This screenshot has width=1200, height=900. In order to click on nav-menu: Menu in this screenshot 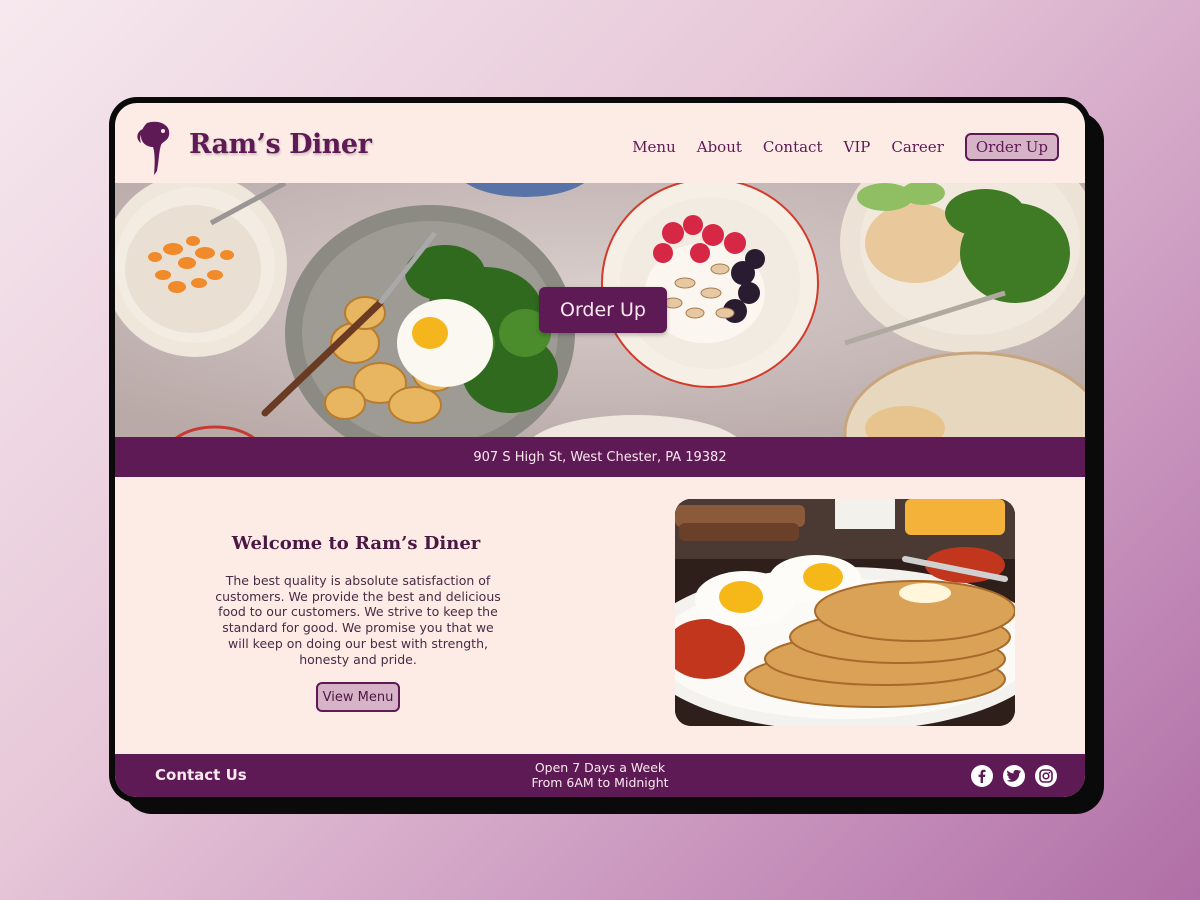, I will do `click(654, 147)`.